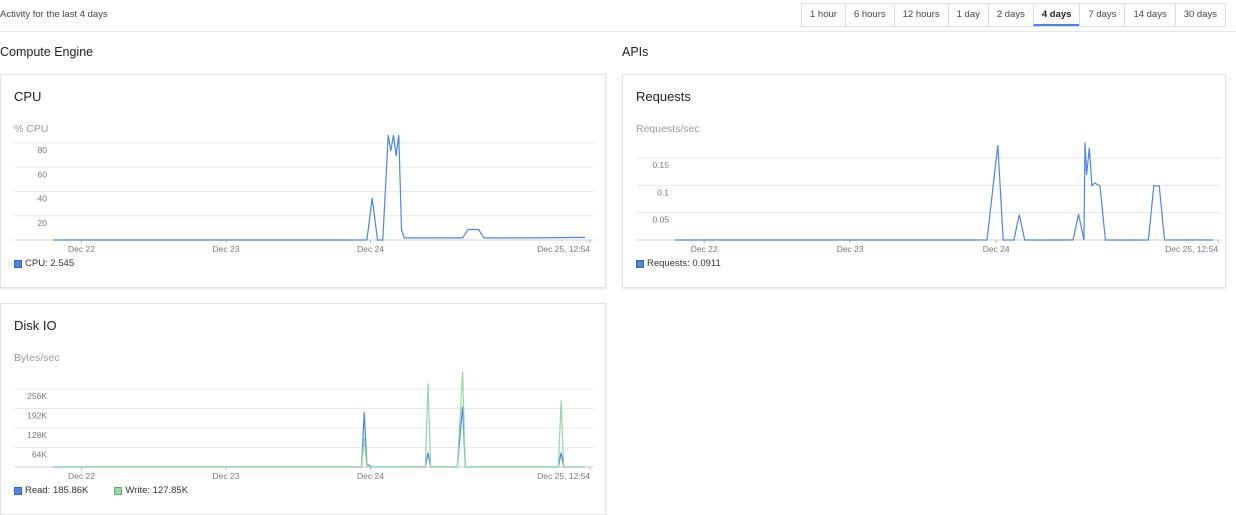 Image resolution: width=1236 pixels, height=515 pixels. Describe the element at coordinates (37, 435) in the screenshot. I see `y-tick-label: 128K` at that location.